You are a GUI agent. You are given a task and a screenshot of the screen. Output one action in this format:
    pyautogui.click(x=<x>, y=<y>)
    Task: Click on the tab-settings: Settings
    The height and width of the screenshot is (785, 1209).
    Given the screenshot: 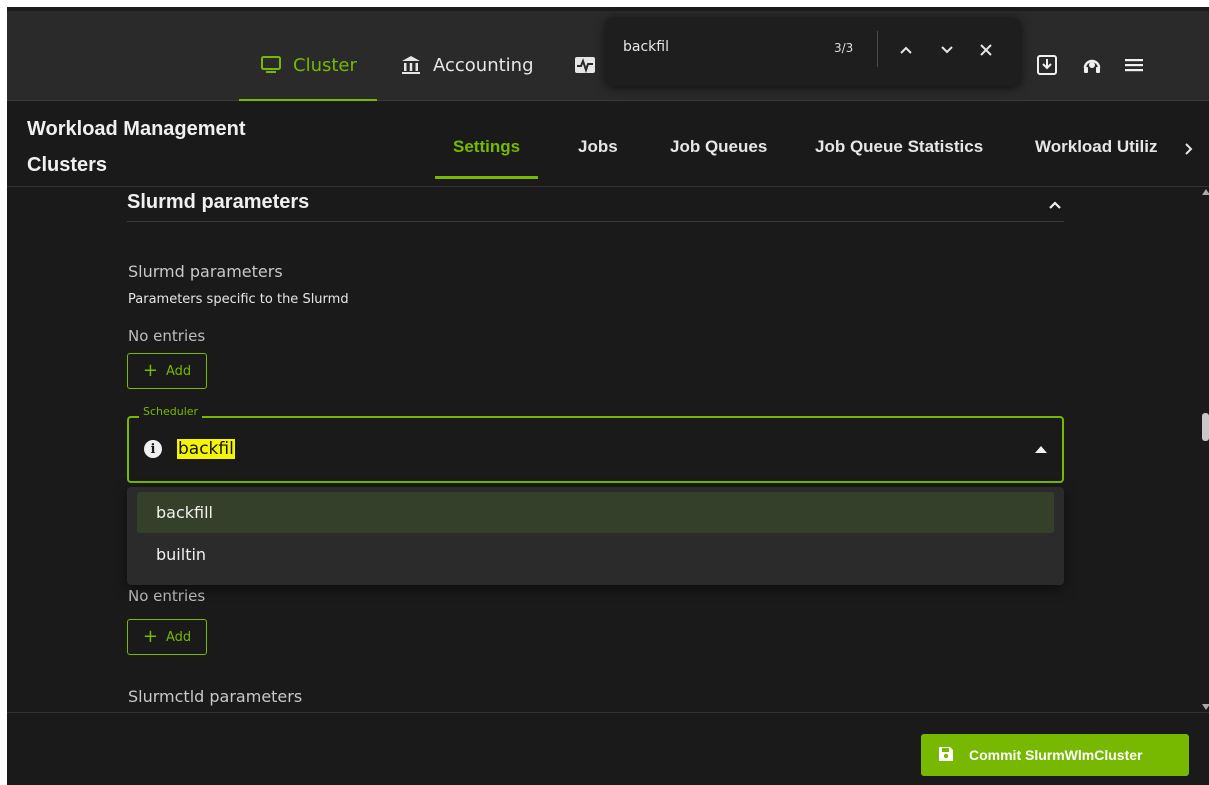 What is the action you would take?
    pyautogui.click(x=487, y=158)
    